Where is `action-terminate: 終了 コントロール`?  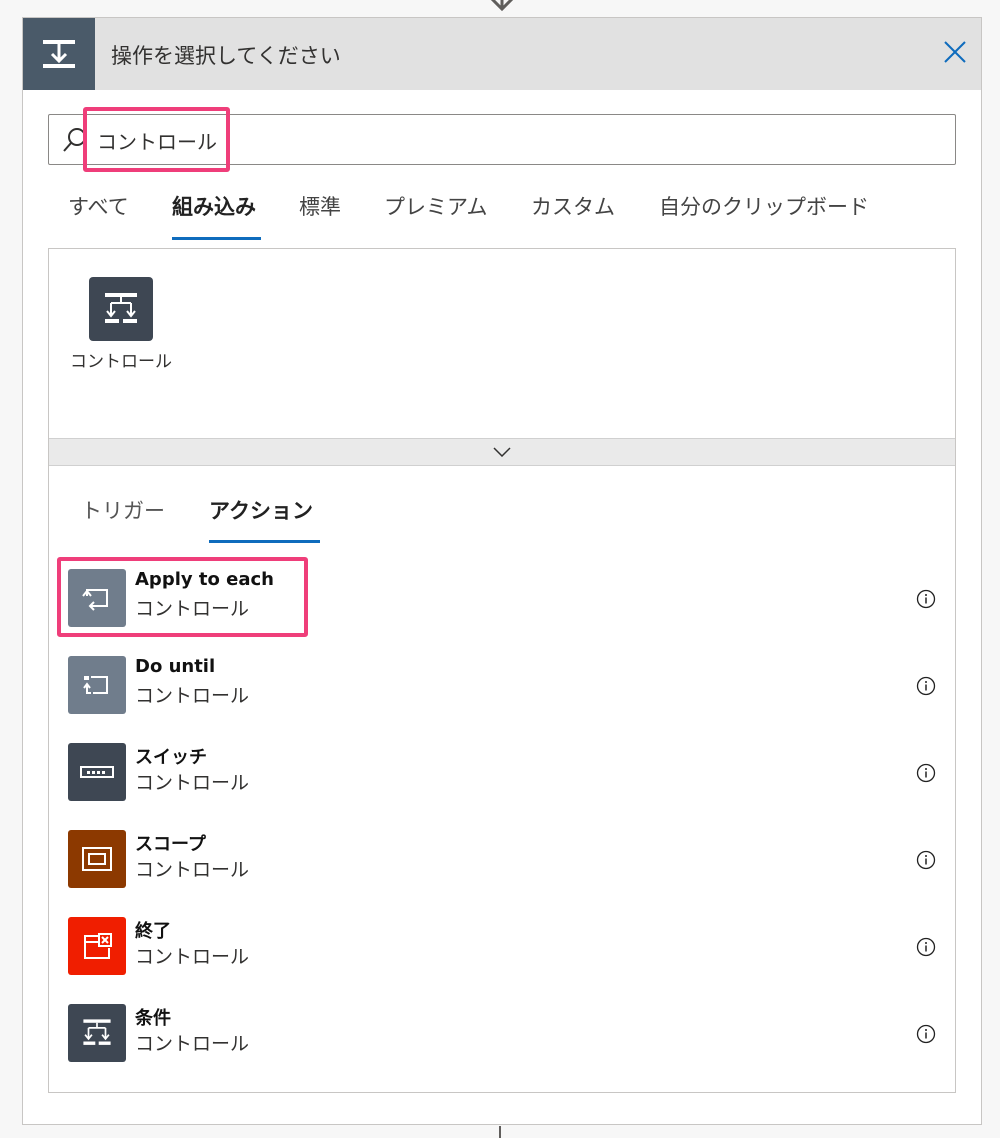
action-terminate: 終了 コントロール is located at coordinates (502, 952).